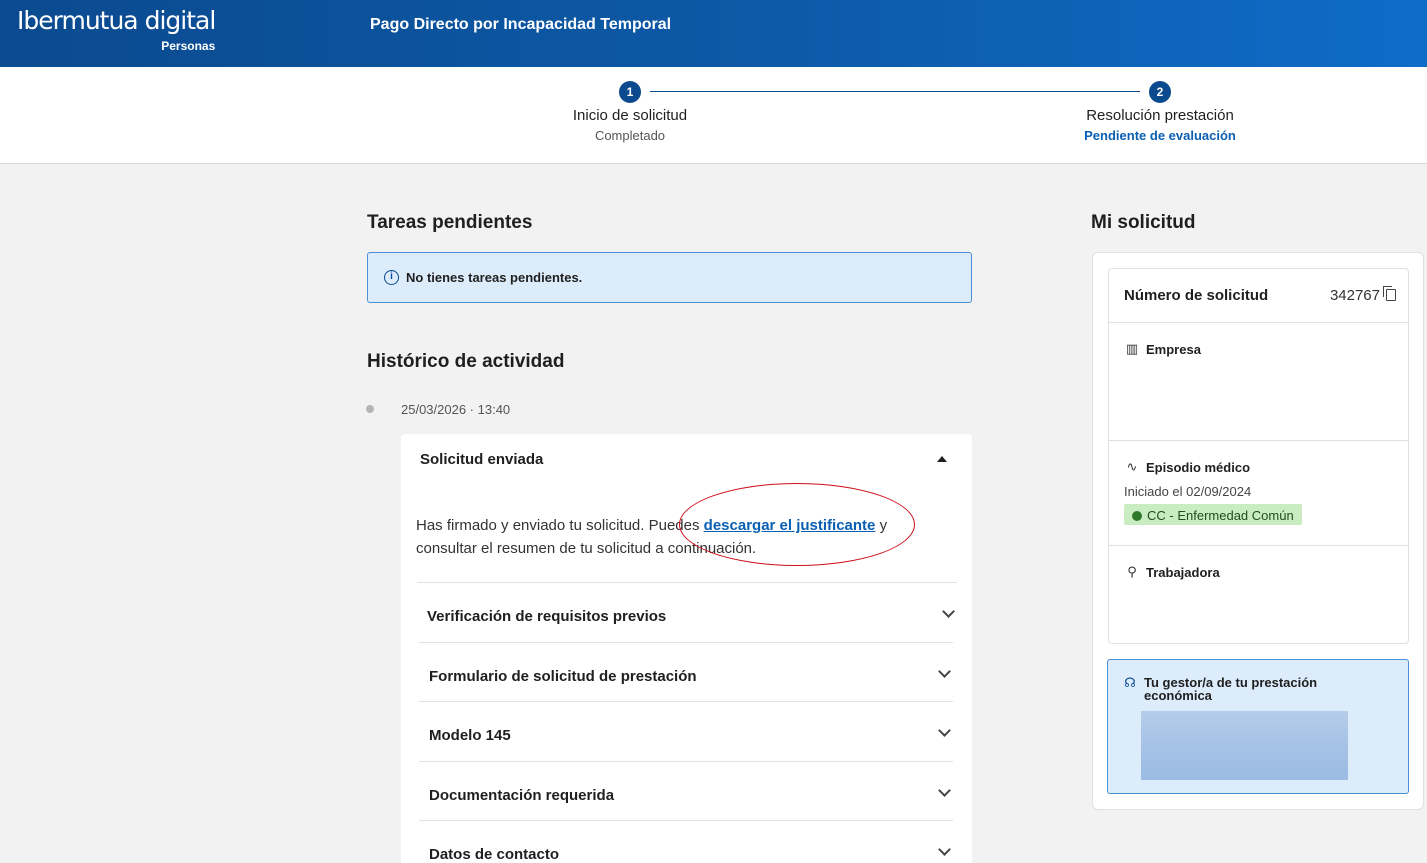  I want to click on logo-text: Ibermutua digital, so click(116, 20).